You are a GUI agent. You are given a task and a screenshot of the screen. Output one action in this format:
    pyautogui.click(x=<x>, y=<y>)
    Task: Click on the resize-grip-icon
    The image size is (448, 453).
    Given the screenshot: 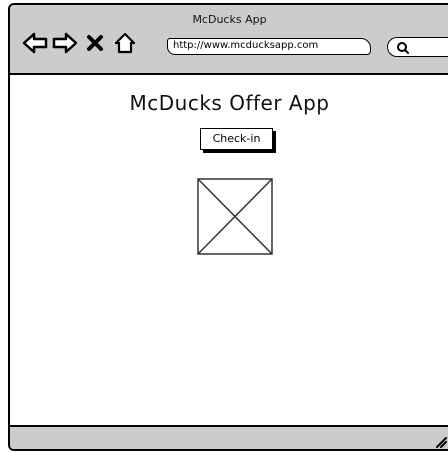 What is the action you would take?
    pyautogui.click(x=440, y=440)
    